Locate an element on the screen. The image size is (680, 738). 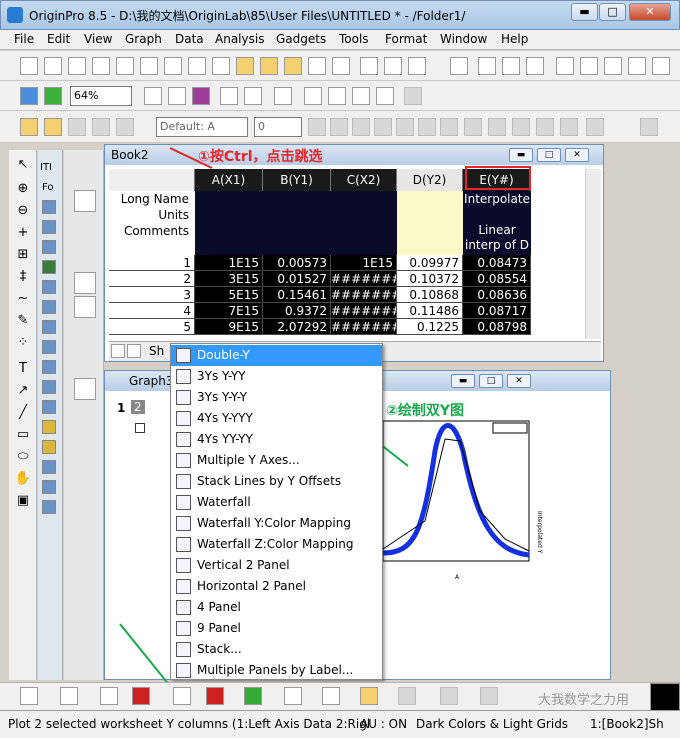
bring-front-icon is located at coordinates (101, 127).